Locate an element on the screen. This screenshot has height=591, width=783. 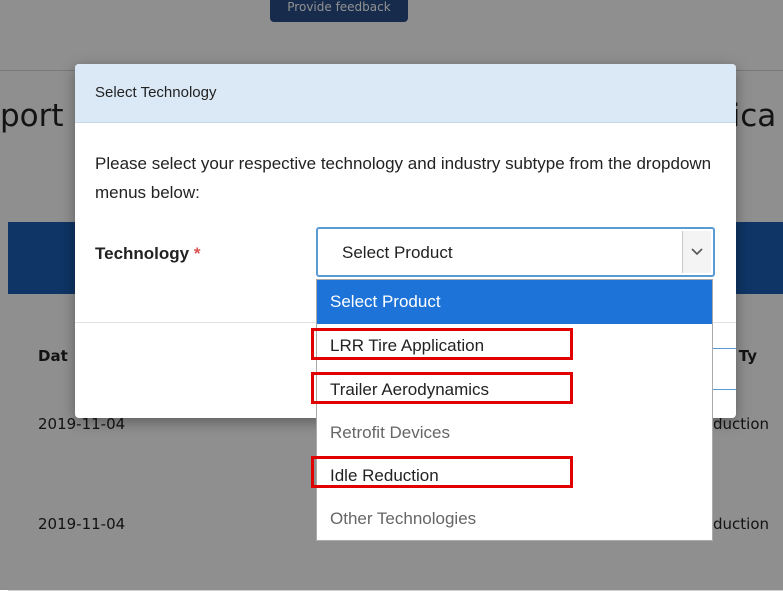
technology-select: Select Product is located at coordinates (515, 252).